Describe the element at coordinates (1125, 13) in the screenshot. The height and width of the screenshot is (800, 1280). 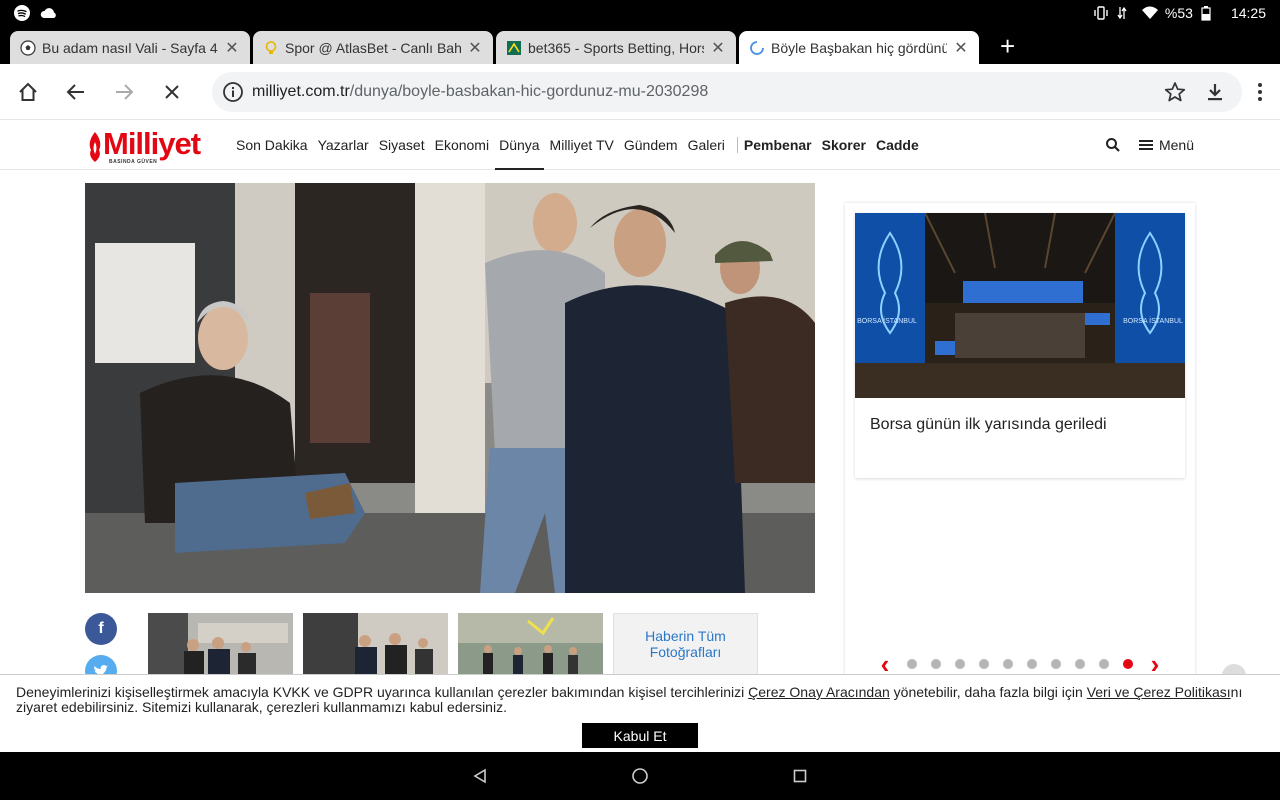
I see `data-icon` at that location.